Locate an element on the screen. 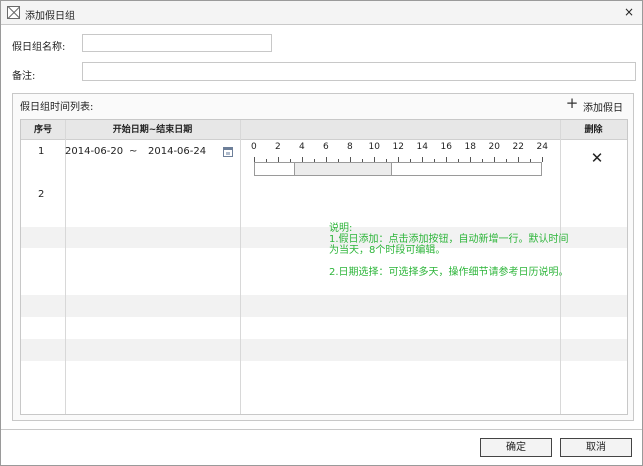 The image size is (643, 466). remark-label: 备注: is located at coordinates (24, 76).